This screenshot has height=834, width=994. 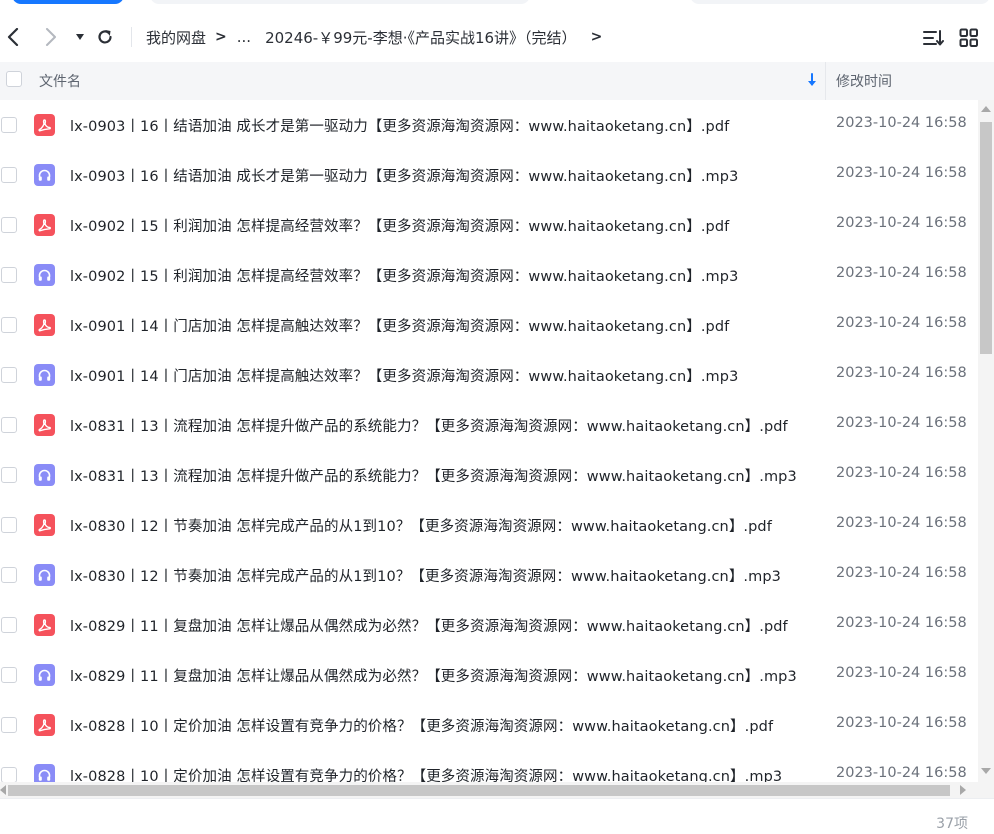 I want to click on upload-button, so click(x=68, y=2).